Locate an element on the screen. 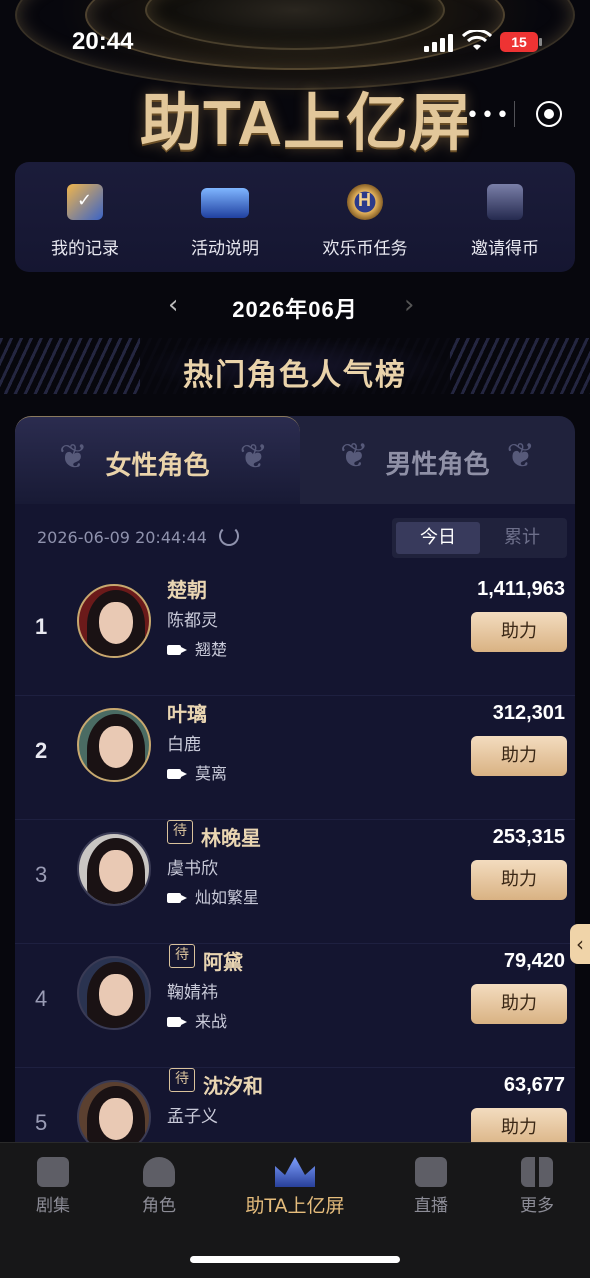  quick-item-rules: 活动说明 is located at coordinates (225, 217).